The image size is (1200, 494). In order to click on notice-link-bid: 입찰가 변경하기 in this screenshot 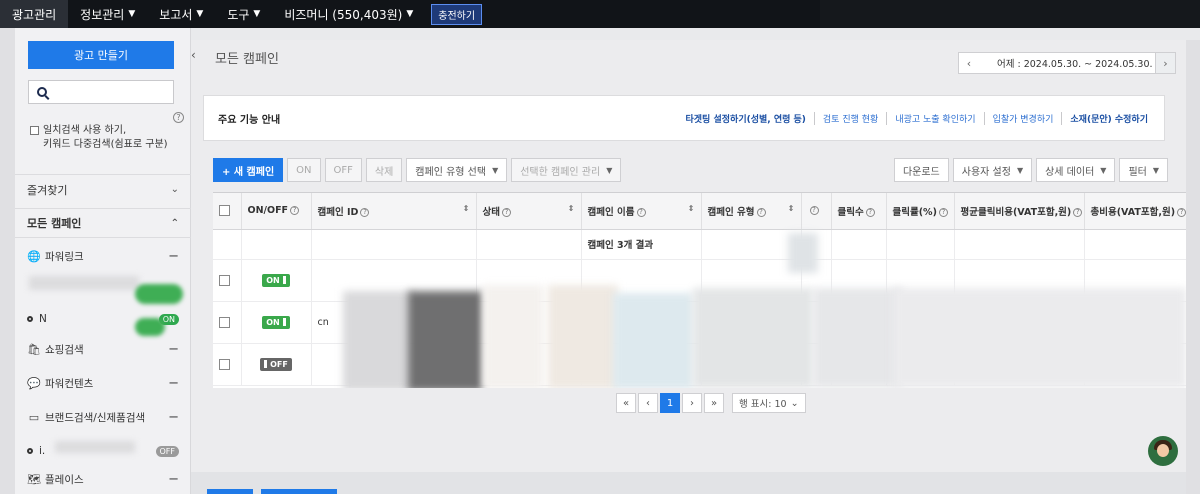, I will do `click(1024, 118)`.